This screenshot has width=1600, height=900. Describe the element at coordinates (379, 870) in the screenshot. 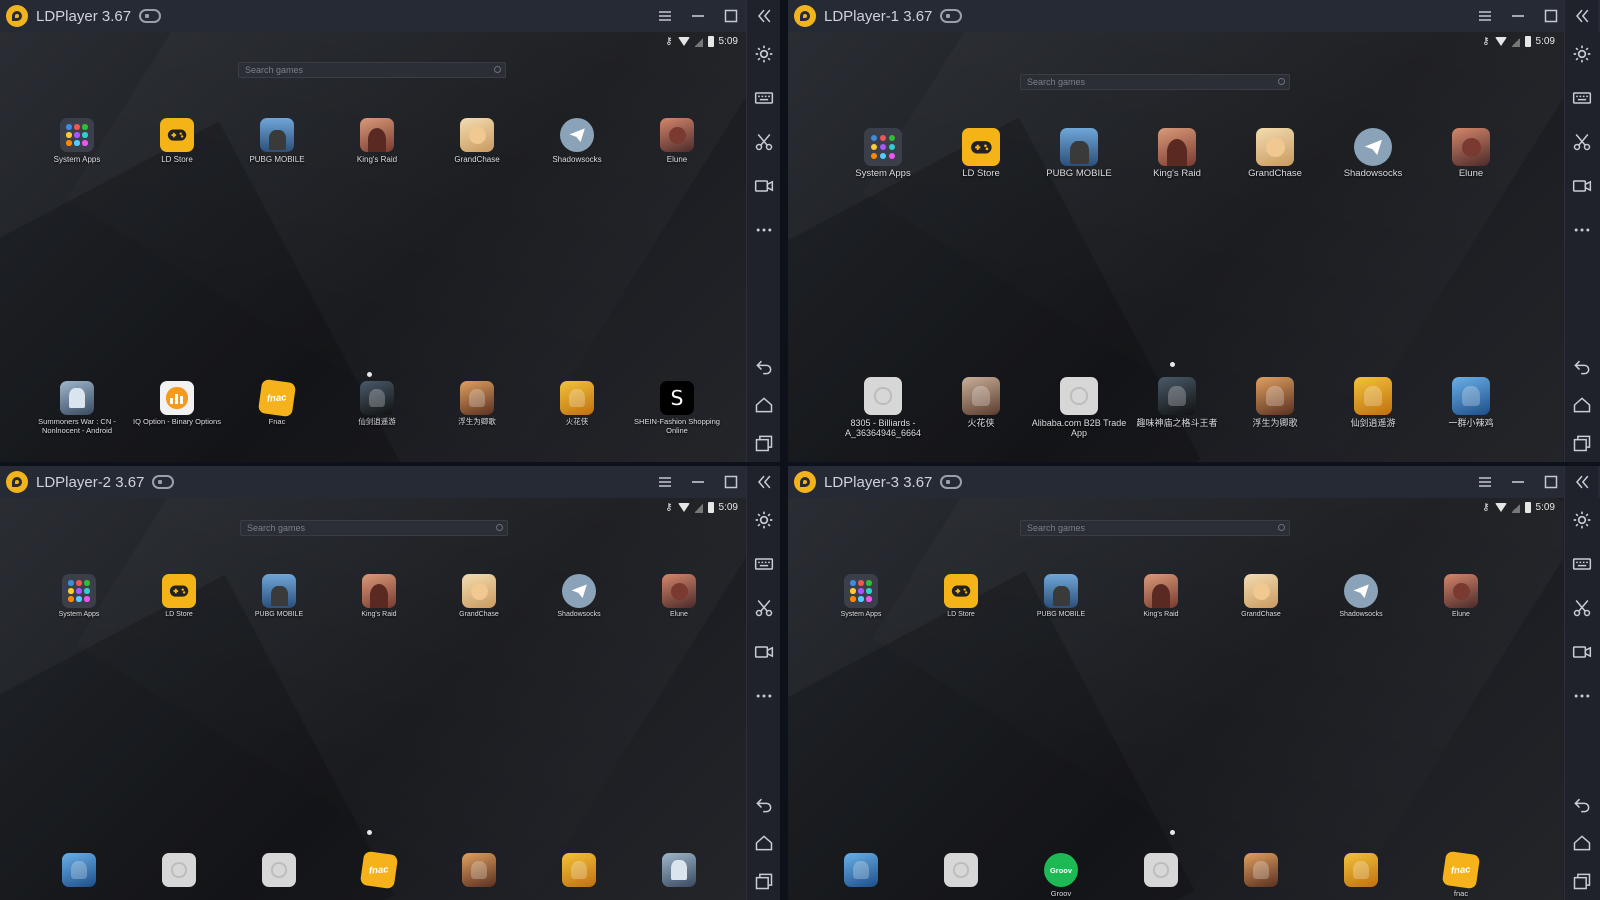

I see `dock-app-shortcut: fnac` at that location.